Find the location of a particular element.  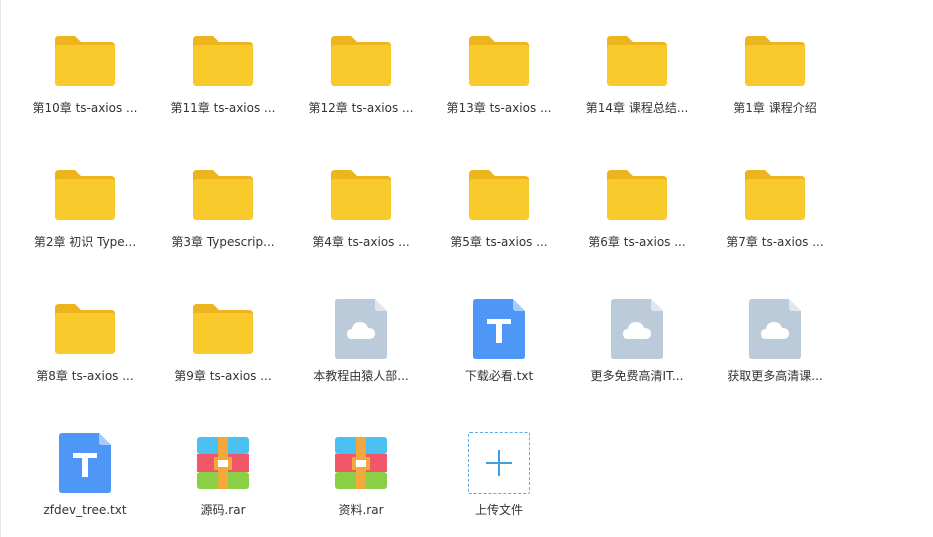

file-item: 下载必看.txt is located at coordinates (499, 355).